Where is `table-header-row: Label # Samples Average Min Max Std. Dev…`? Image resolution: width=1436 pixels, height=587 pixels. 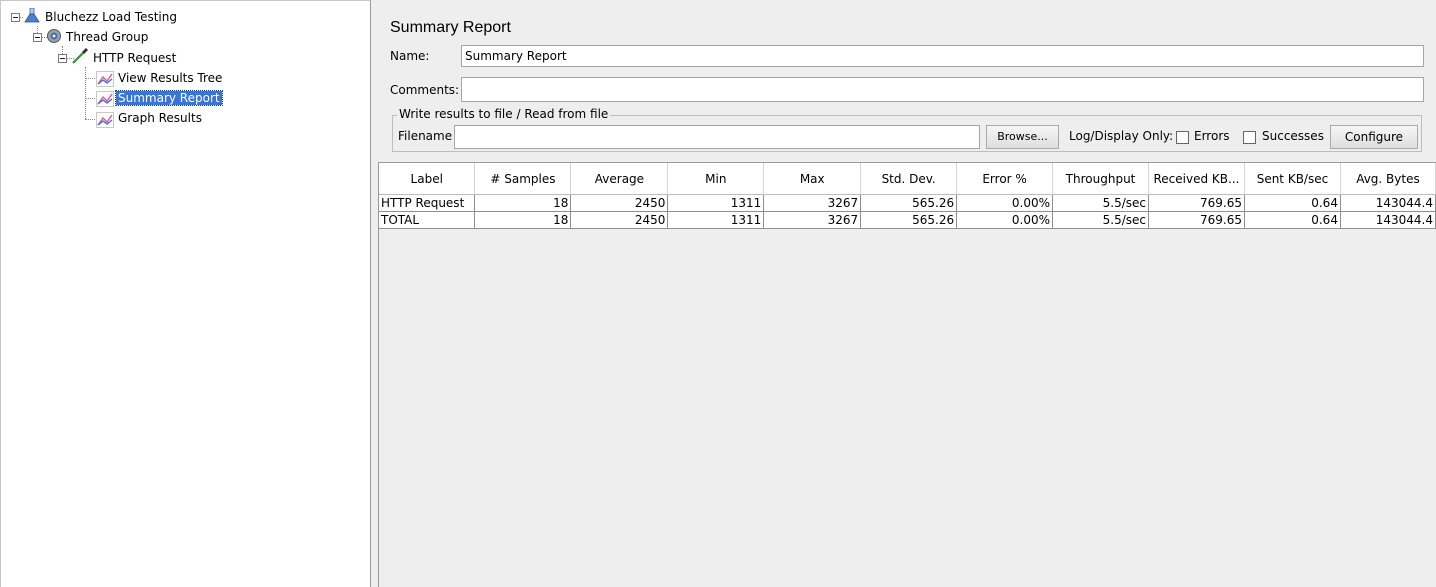 table-header-row: Label # Samples Average Min Max Std. Dev… is located at coordinates (907, 179).